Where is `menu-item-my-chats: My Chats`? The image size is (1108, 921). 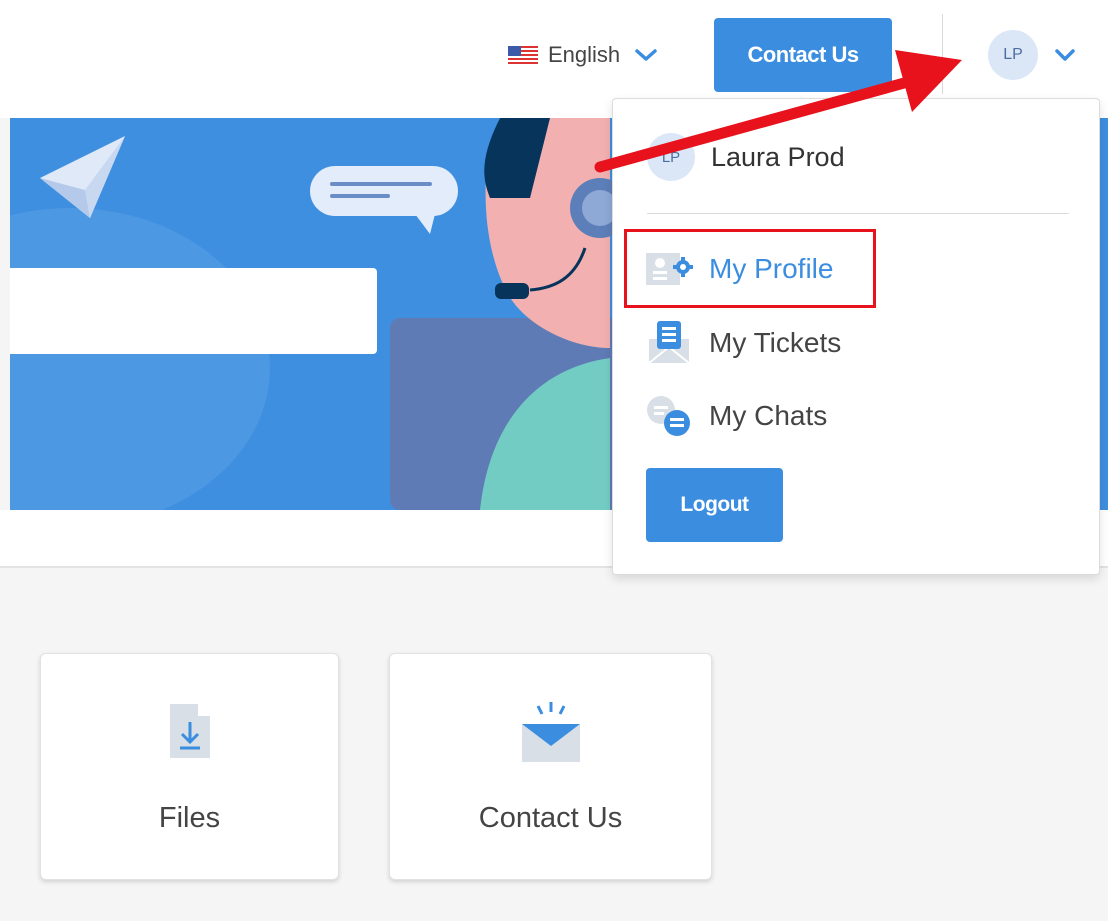
menu-item-my-chats: My Chats is located at coordinates (736, 416).